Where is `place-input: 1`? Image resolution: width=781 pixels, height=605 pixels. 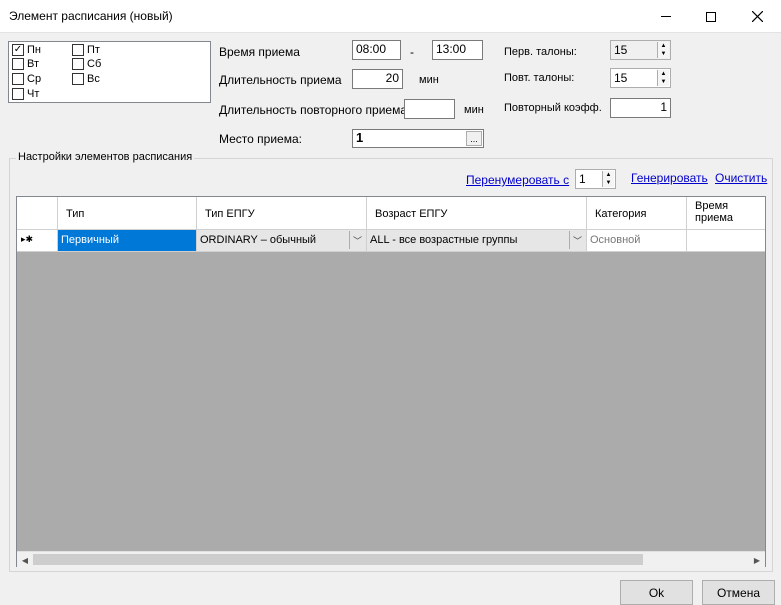
place-input: 1 is located at coordinates (418, 138).